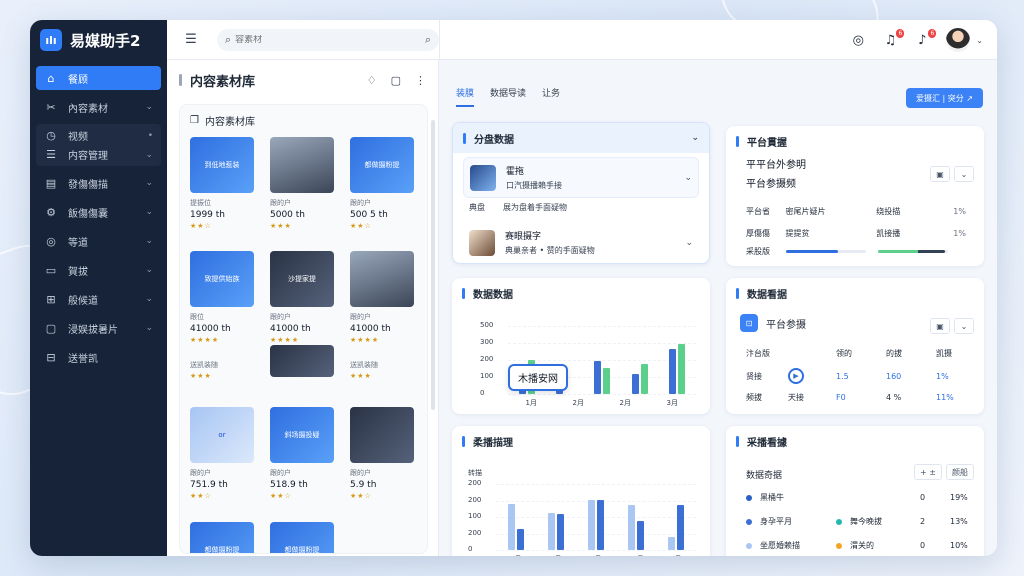 The width and height of the screenshot is (1024, 576). What do you see at coordinates (382, 183) in the screenshot?
I see `material-item: 都做摄粉提 跟的户 500 5 th ★★☆` at bounding box center [382, 183].